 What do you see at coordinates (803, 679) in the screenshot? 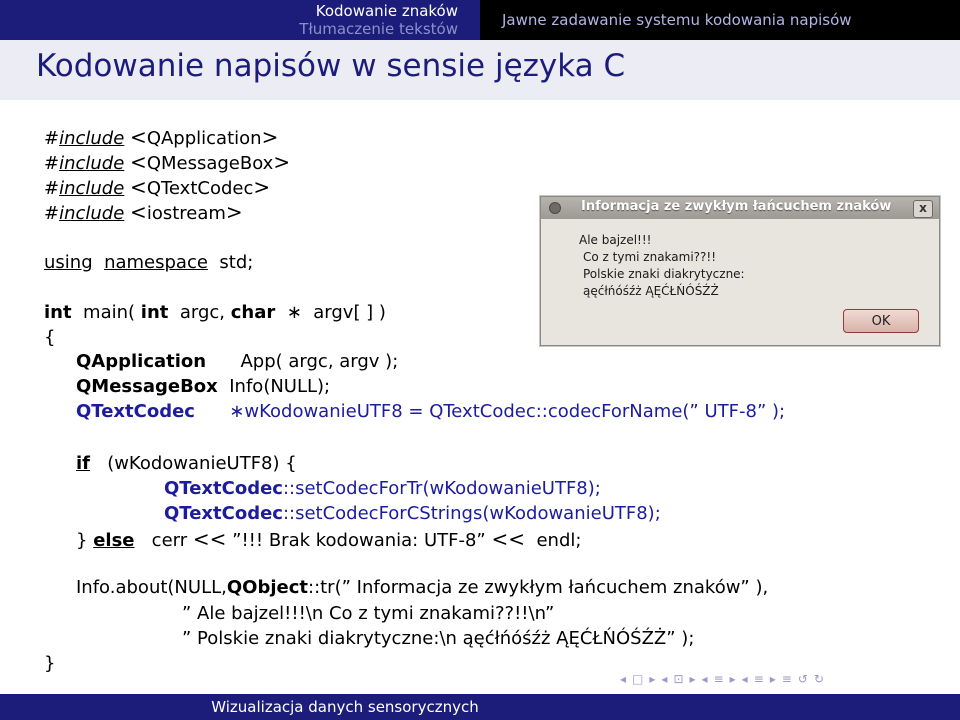
I see `nav-back-icon: ↺` at bounding box center [803, 679].